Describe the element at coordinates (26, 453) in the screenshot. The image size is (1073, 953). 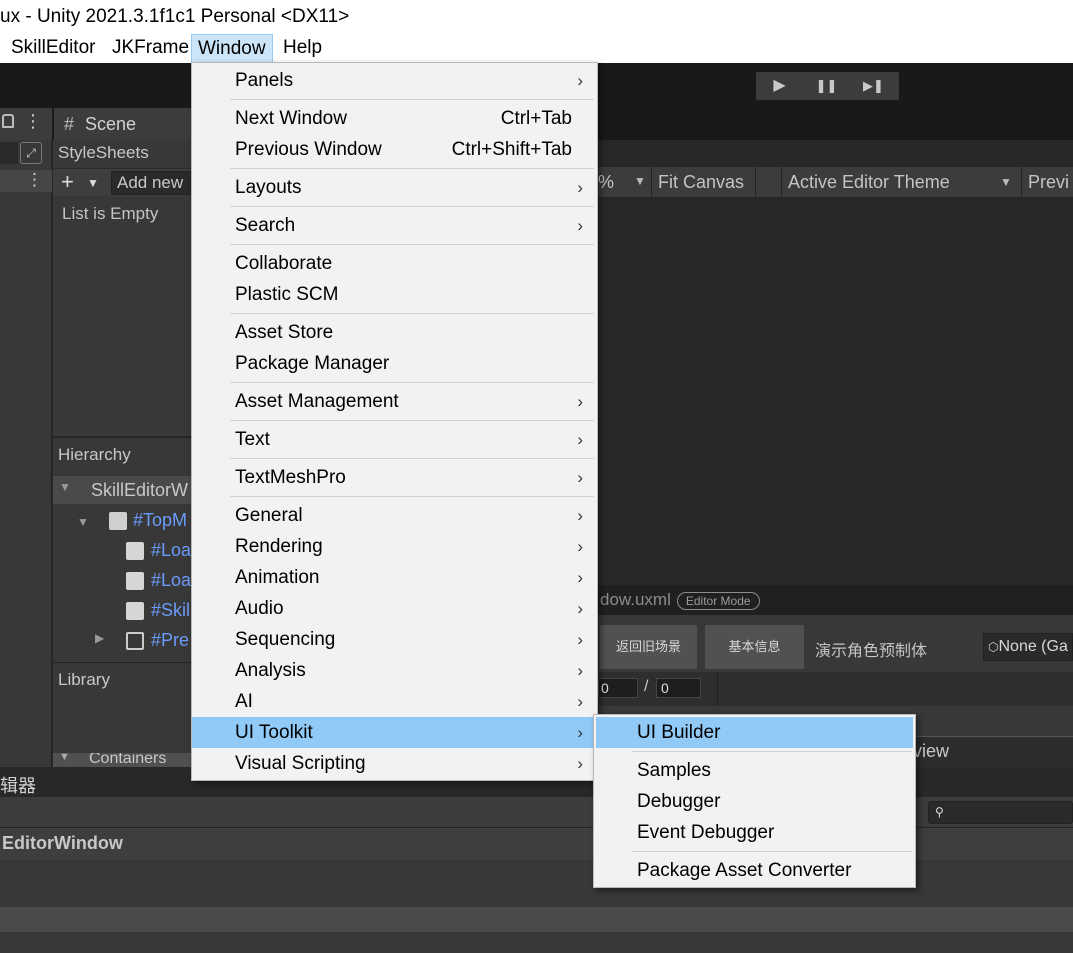
I see `left-panel: ⤢ ⋮` at that location.